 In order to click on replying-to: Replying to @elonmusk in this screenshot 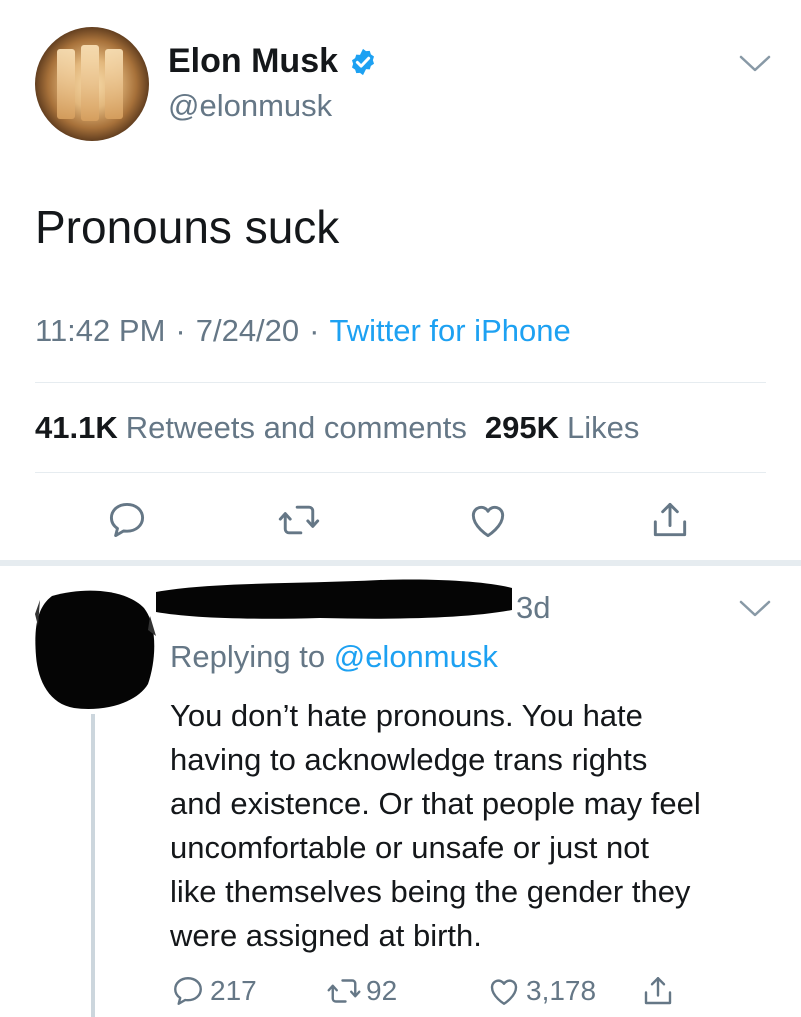, I will do `click(334, 657)`.